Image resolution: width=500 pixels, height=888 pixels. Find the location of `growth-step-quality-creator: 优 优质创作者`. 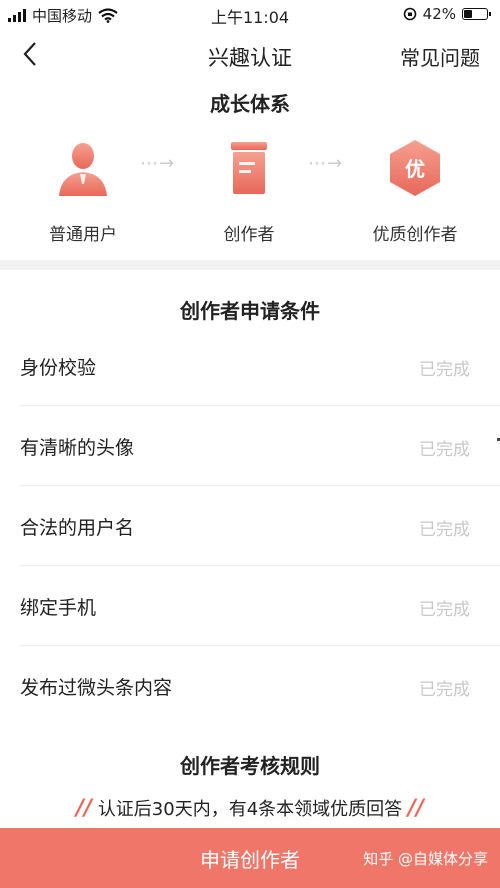

growth-step-quality-creator: 优 优质创作者 is located at coordinates (415, 191).